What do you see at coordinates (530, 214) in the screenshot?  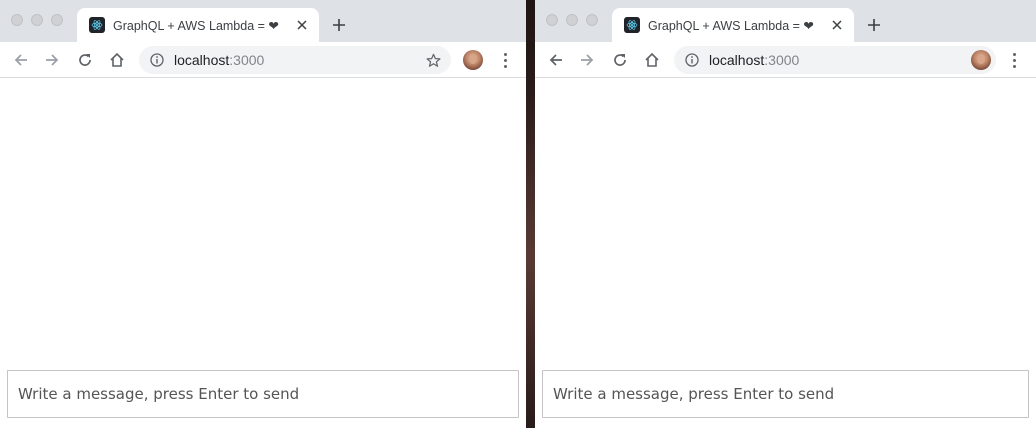 I see `desktop-background` at bounding box center [530, 214].